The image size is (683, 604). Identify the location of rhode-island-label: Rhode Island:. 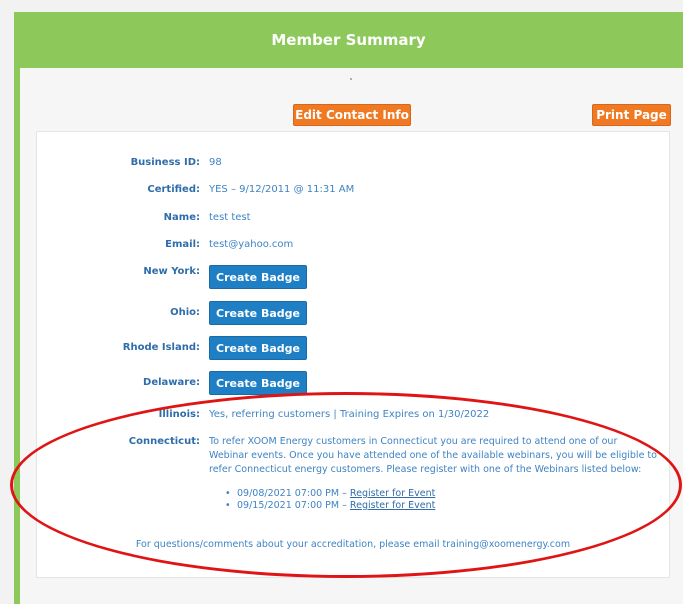
(161, 347).